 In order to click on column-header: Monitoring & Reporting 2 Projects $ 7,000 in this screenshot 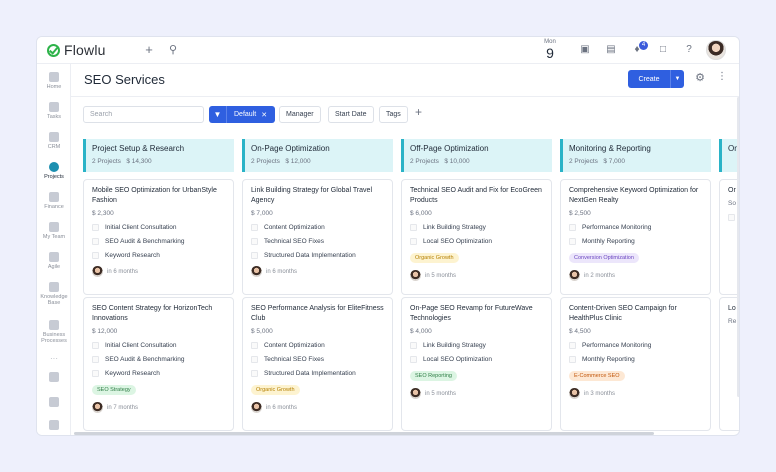, I will do `click(635, 155)`.